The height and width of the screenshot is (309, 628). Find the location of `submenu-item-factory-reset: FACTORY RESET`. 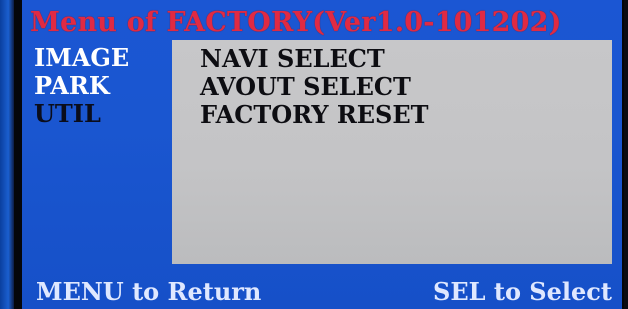

submenu-item-factory-reset: FACTORY RESET is located at coordinates (314, 115).